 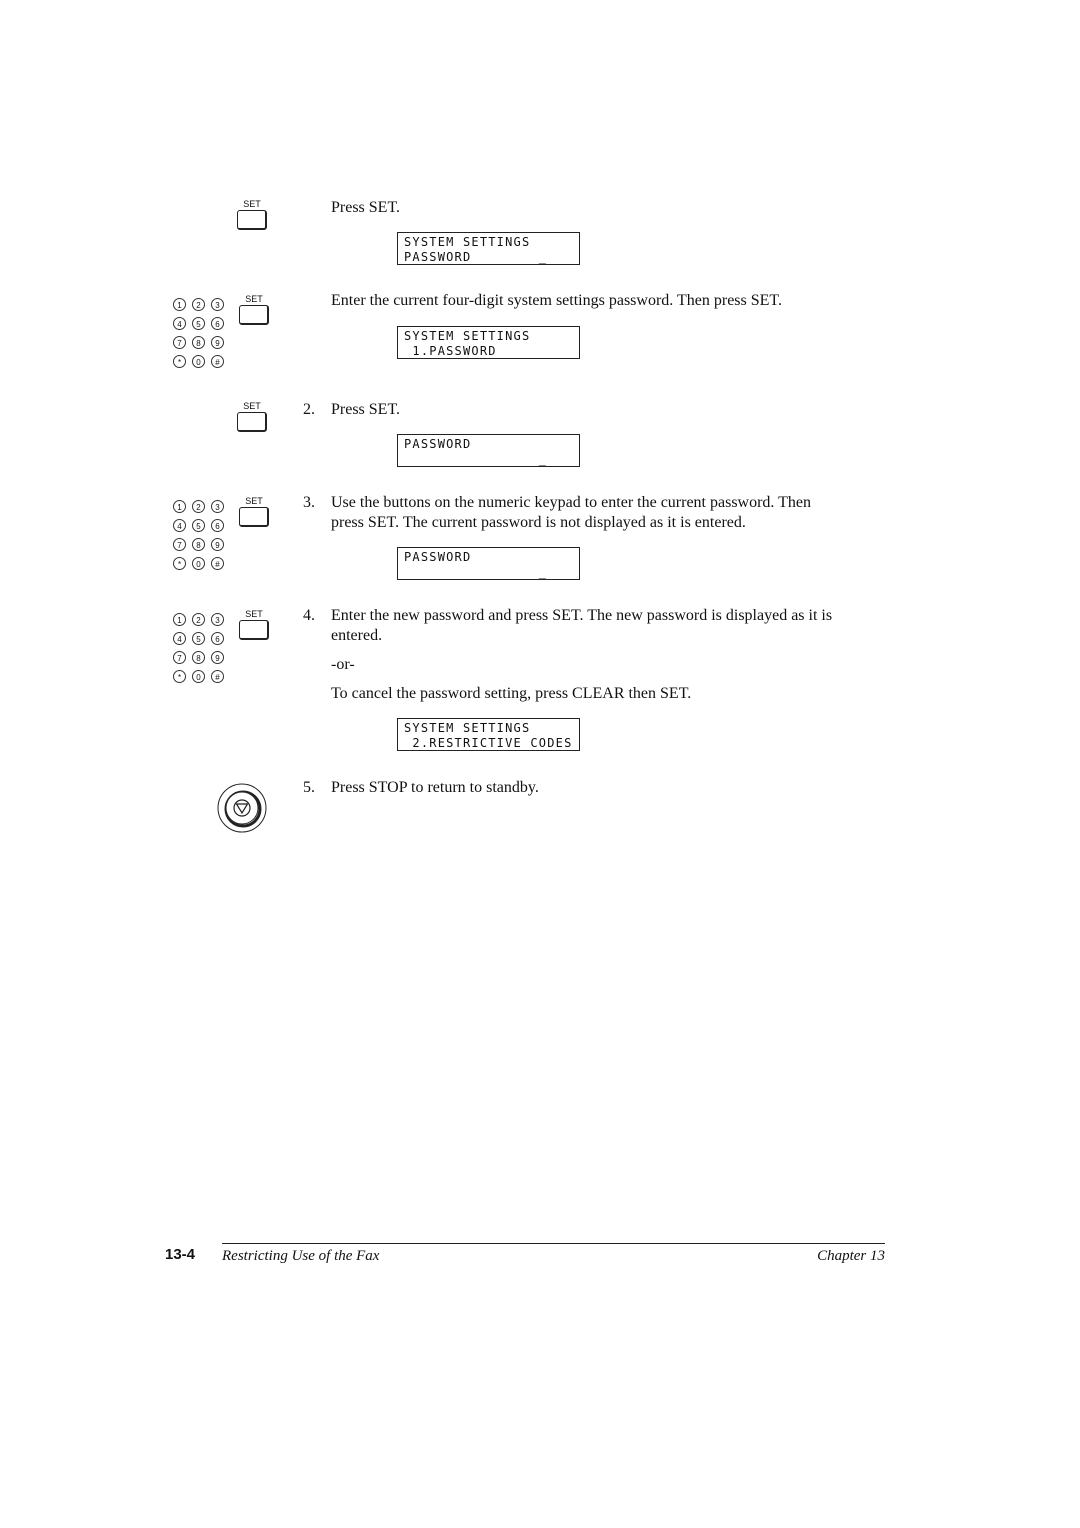 What do you see at coordinates (357, 635) in the screenshot?
I see `step-text: entered.` at bounding box center [357, 635].